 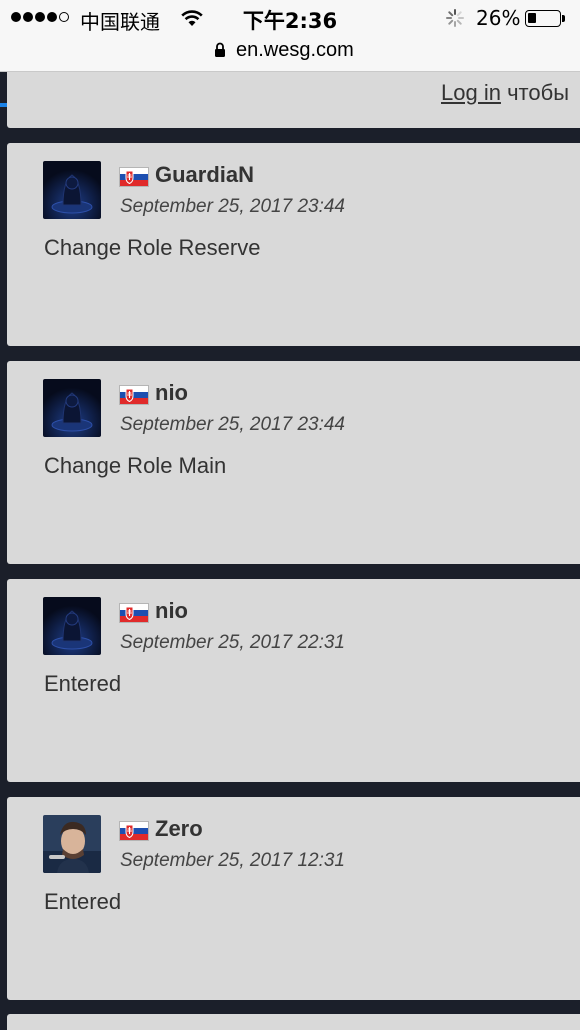 I want to click on timestamp: September 25, 2017 22:31, so click(x=233, y=642).